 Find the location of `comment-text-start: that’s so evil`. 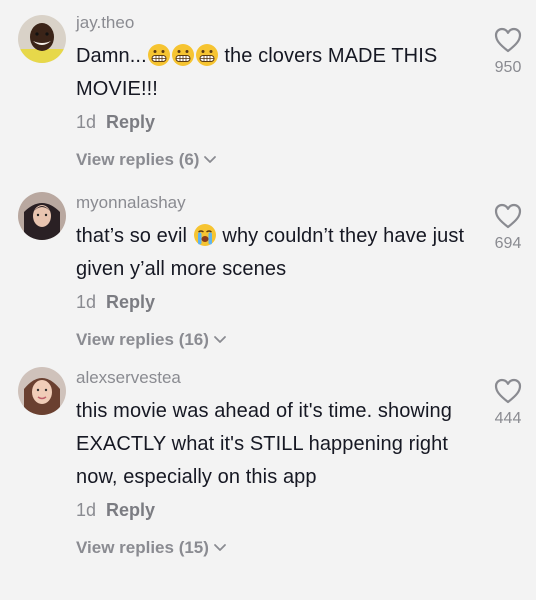

comment-text-start: that’s so evil is located at coordinates (134, 236).